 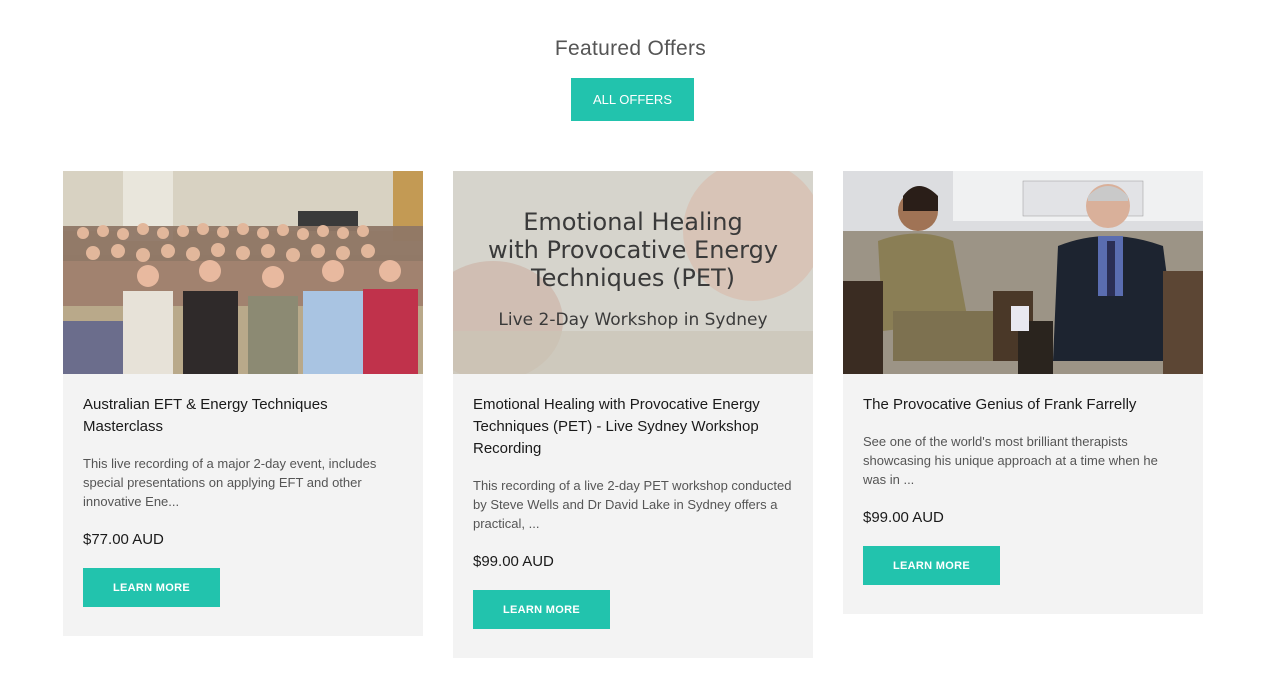 I want to click on interview-photo, so click(x=1023, y=272).